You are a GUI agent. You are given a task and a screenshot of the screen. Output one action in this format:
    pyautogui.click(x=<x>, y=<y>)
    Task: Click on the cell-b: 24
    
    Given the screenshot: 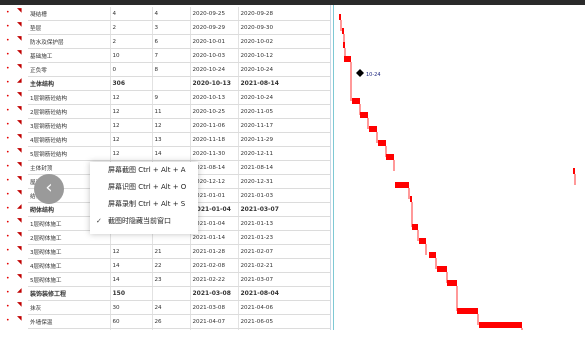 What is the action you would take?
    pyautogui.click(x=171, y=307)
    